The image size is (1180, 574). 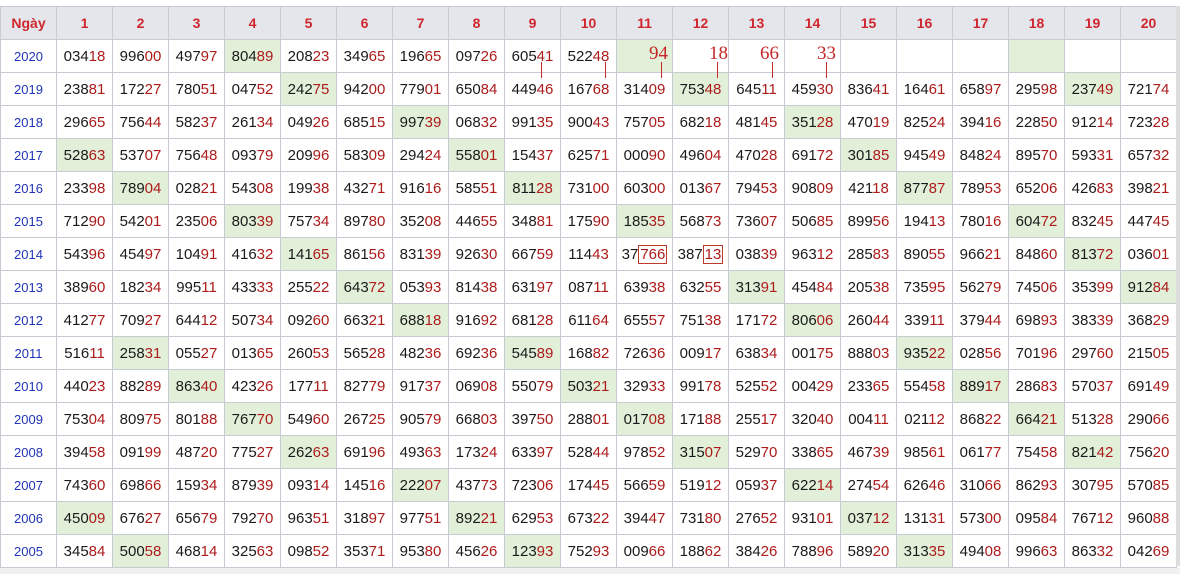 I want to click on result-cell: 96088, so click(x=1148, y=518).